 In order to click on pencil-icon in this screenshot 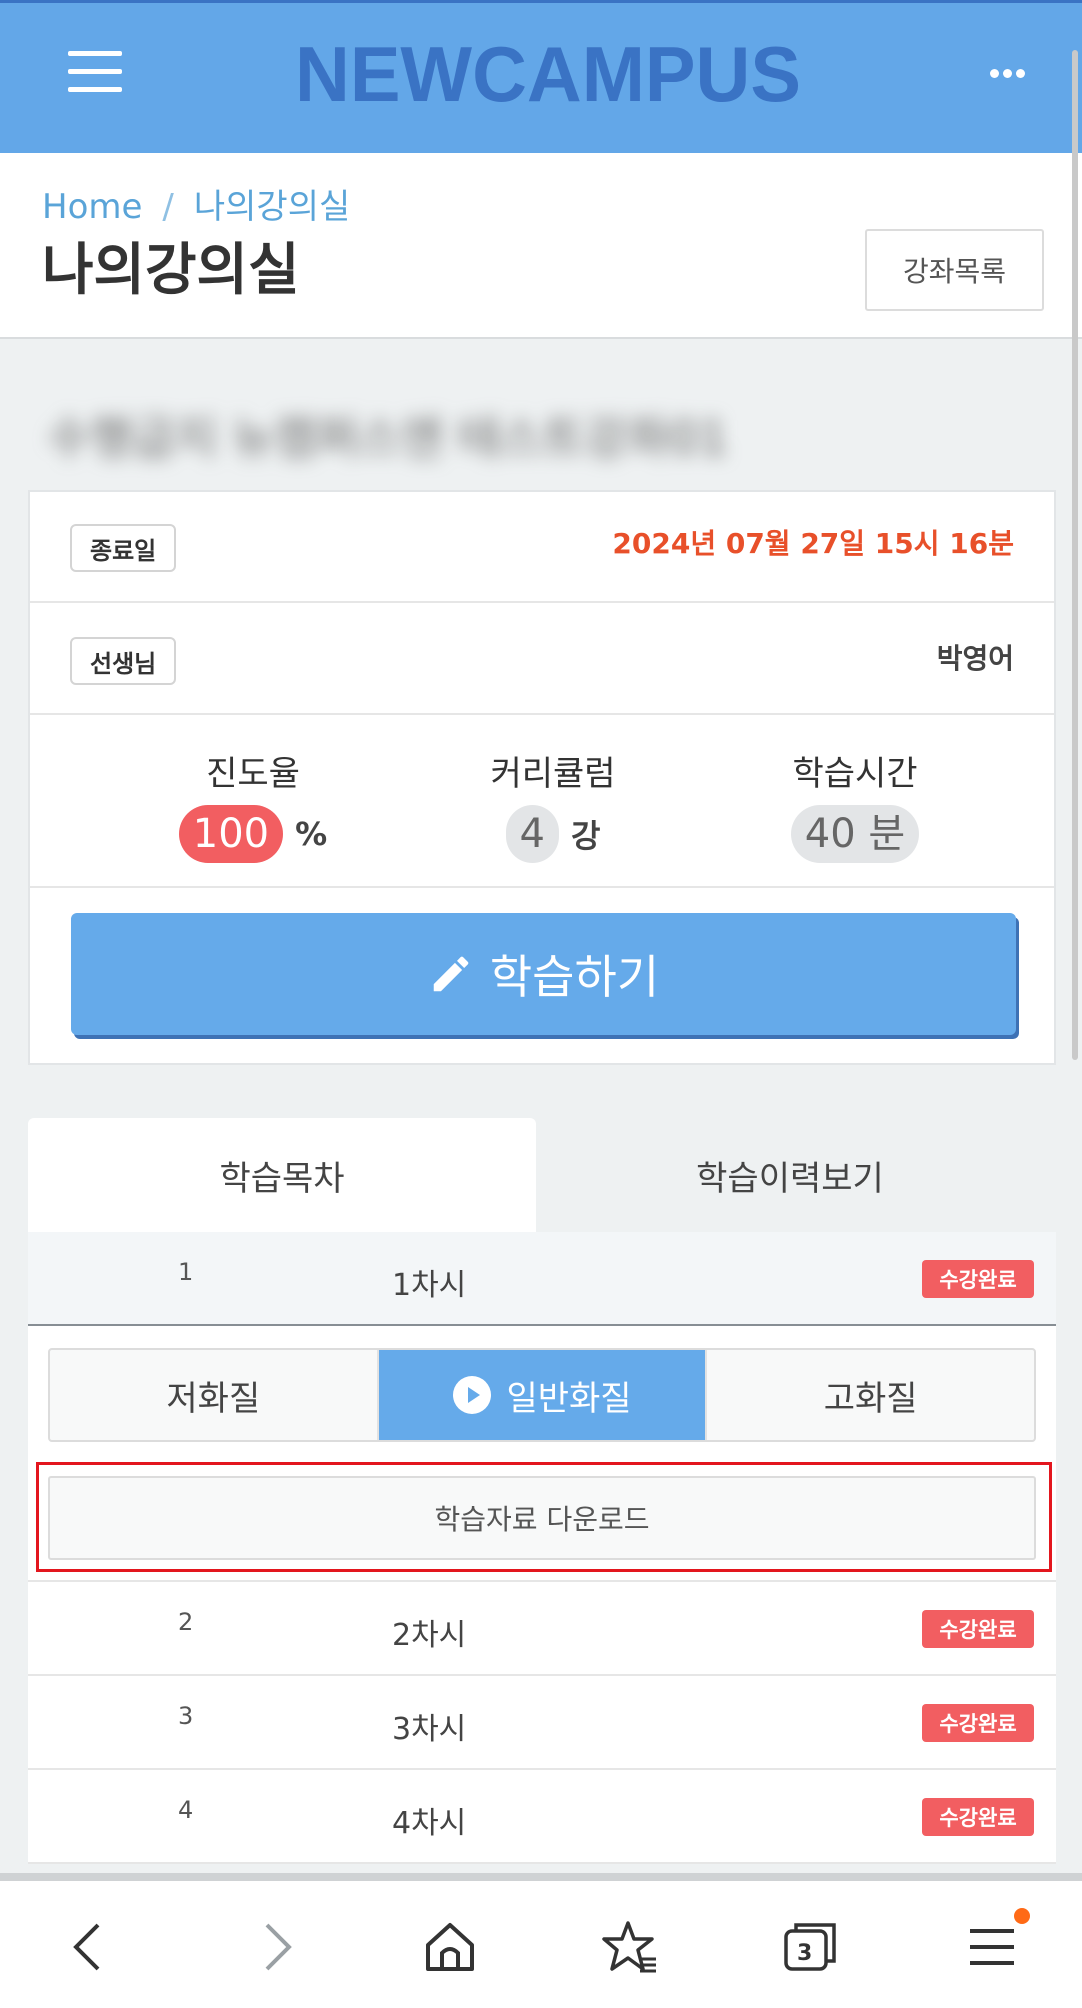, I will do `click(451, 974)`.